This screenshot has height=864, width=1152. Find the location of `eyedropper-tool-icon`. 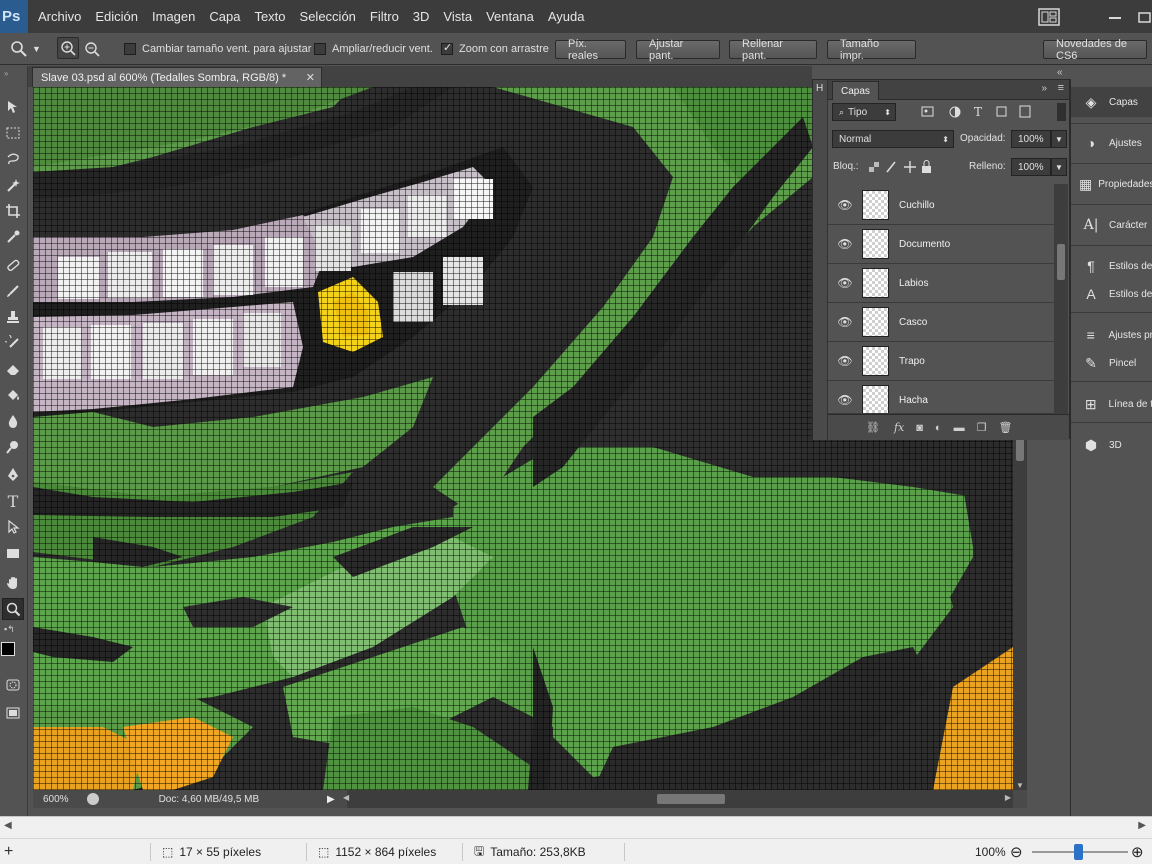

eyedropper-tool-icon is located at coordinates (13, 237).